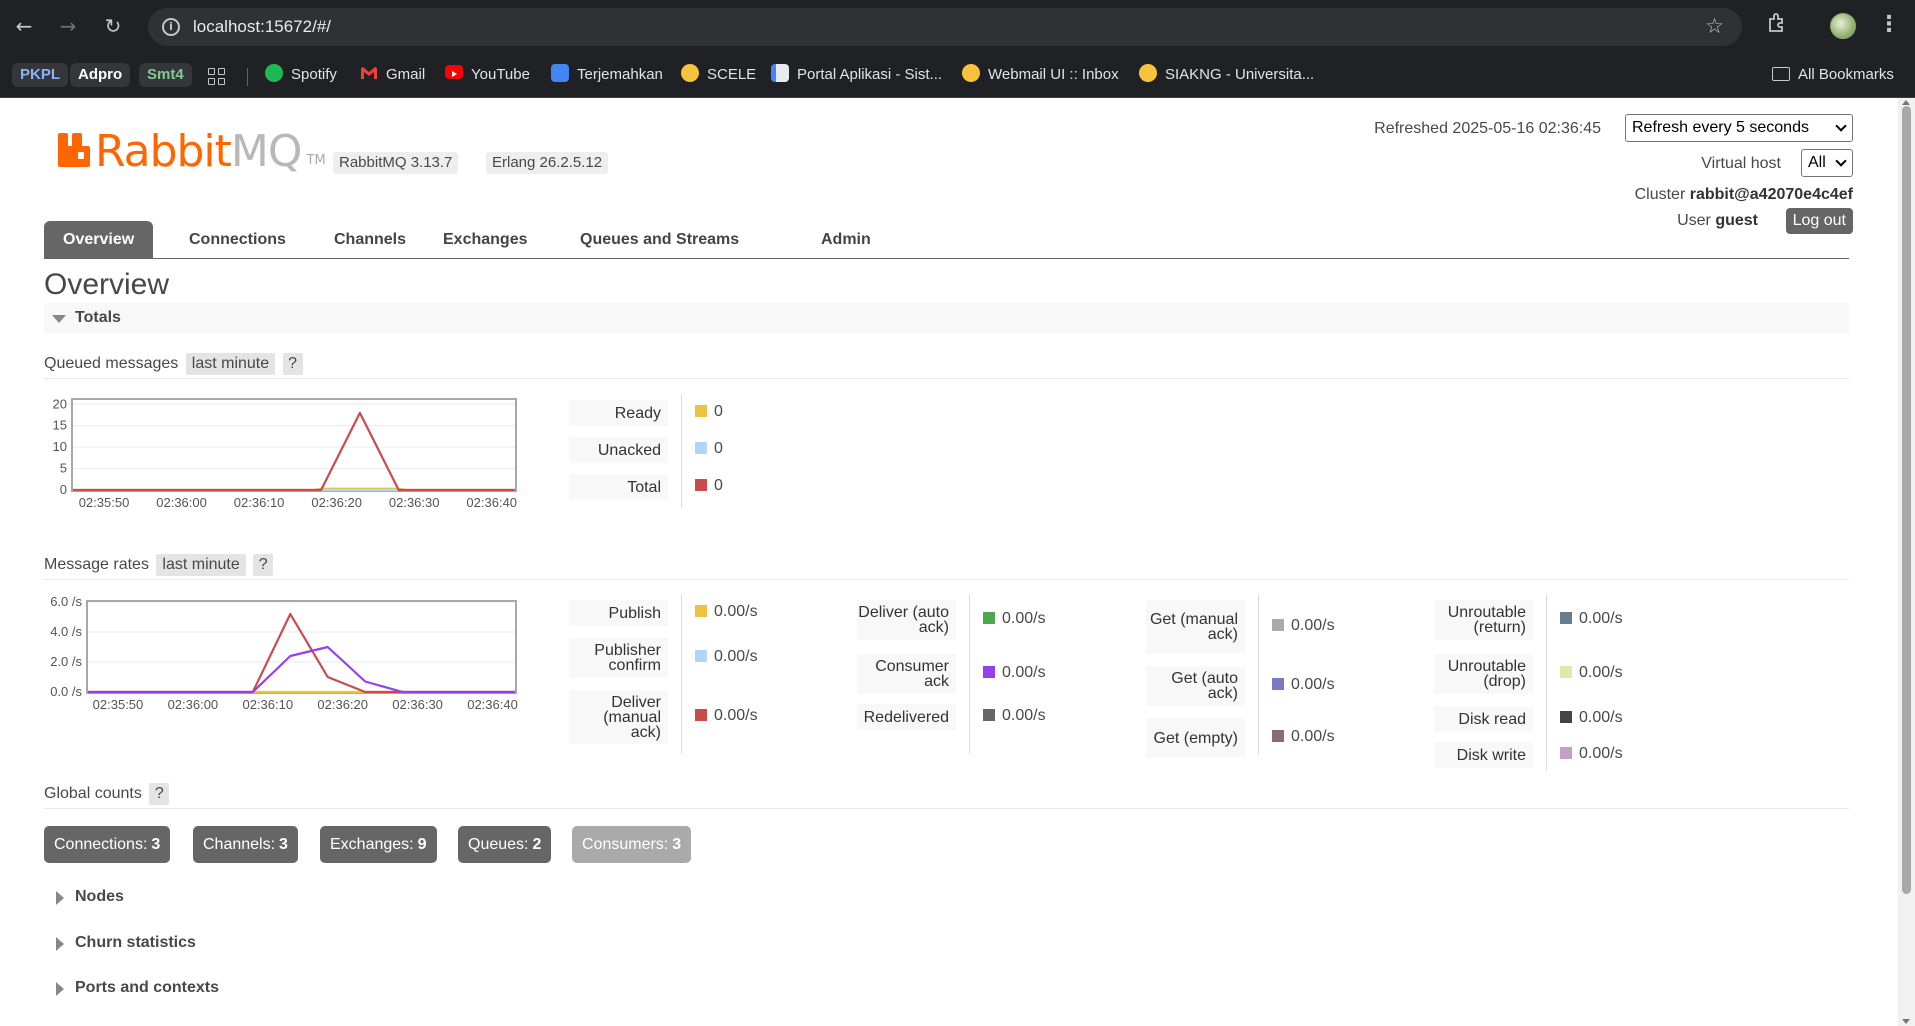 This screenshot has width=1915, height=1026. What do you see at coordinates (1906, 102) in the screenshot?
I see `scroll-up-icon` at bounding box center [1906, 102].